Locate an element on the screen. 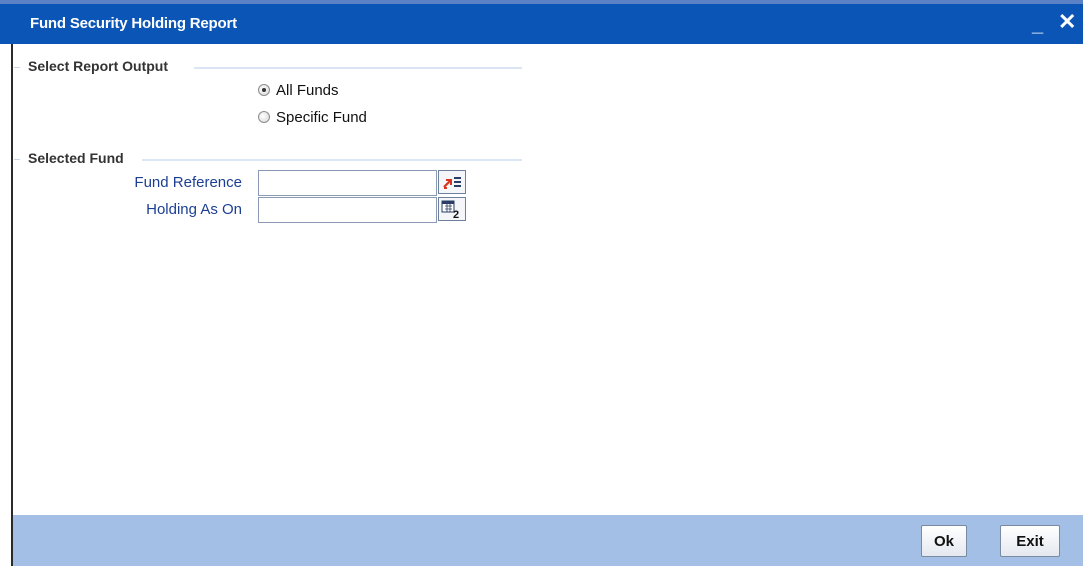 This screenshot has width=1083, height=566. selected-fund-legend-text: Selected Fund is located at coordinates (76, 158).